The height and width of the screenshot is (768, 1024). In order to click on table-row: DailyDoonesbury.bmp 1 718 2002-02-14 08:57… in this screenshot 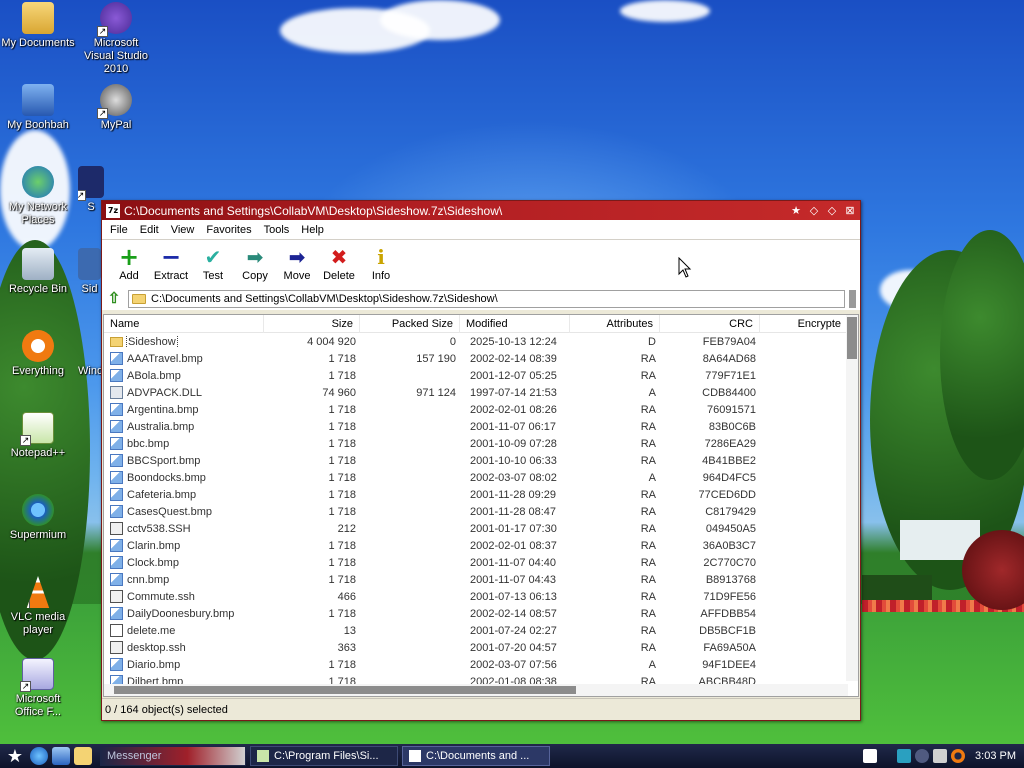, I will do `click(481, 613)`.